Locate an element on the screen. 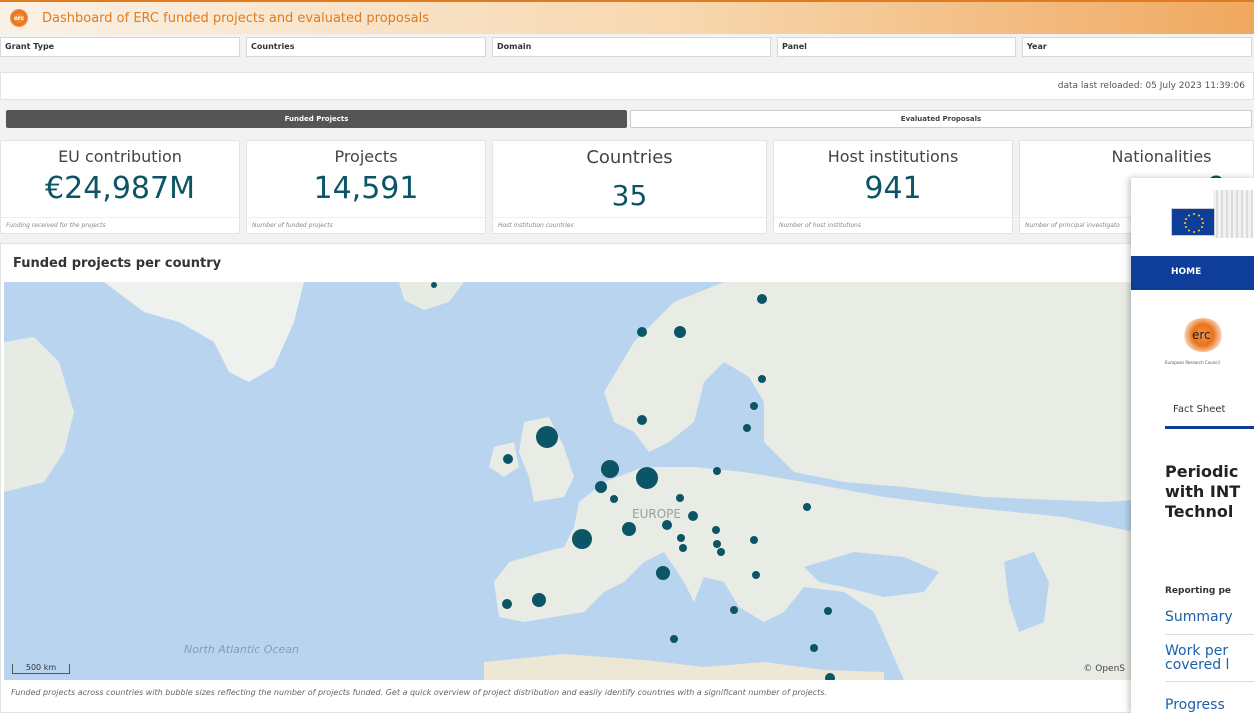 The height and width of the screenshot is (713, 1254). kpi-value: 14,591 is located at coordinates (366, 188).